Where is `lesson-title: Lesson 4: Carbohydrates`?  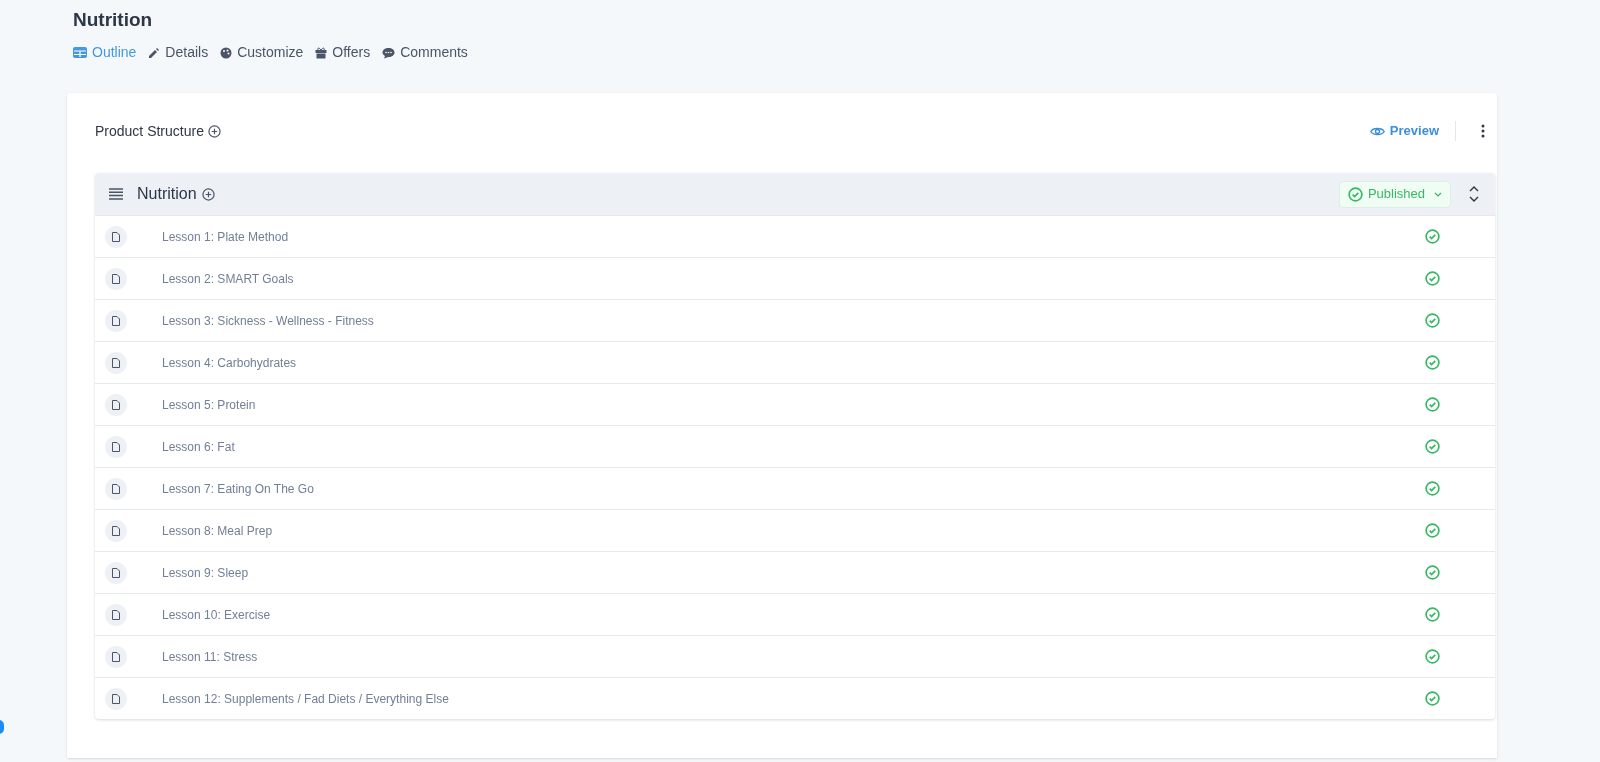 lesson-title: Lesson 4: Carbohydrates is located at coordinates (793, 362).